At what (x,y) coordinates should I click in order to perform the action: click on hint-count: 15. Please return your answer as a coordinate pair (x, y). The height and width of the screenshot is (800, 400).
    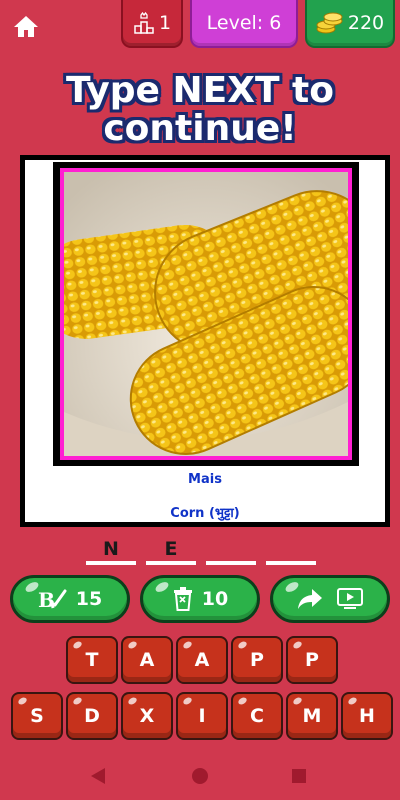
    Looking at the image, I should click on (89, 599).